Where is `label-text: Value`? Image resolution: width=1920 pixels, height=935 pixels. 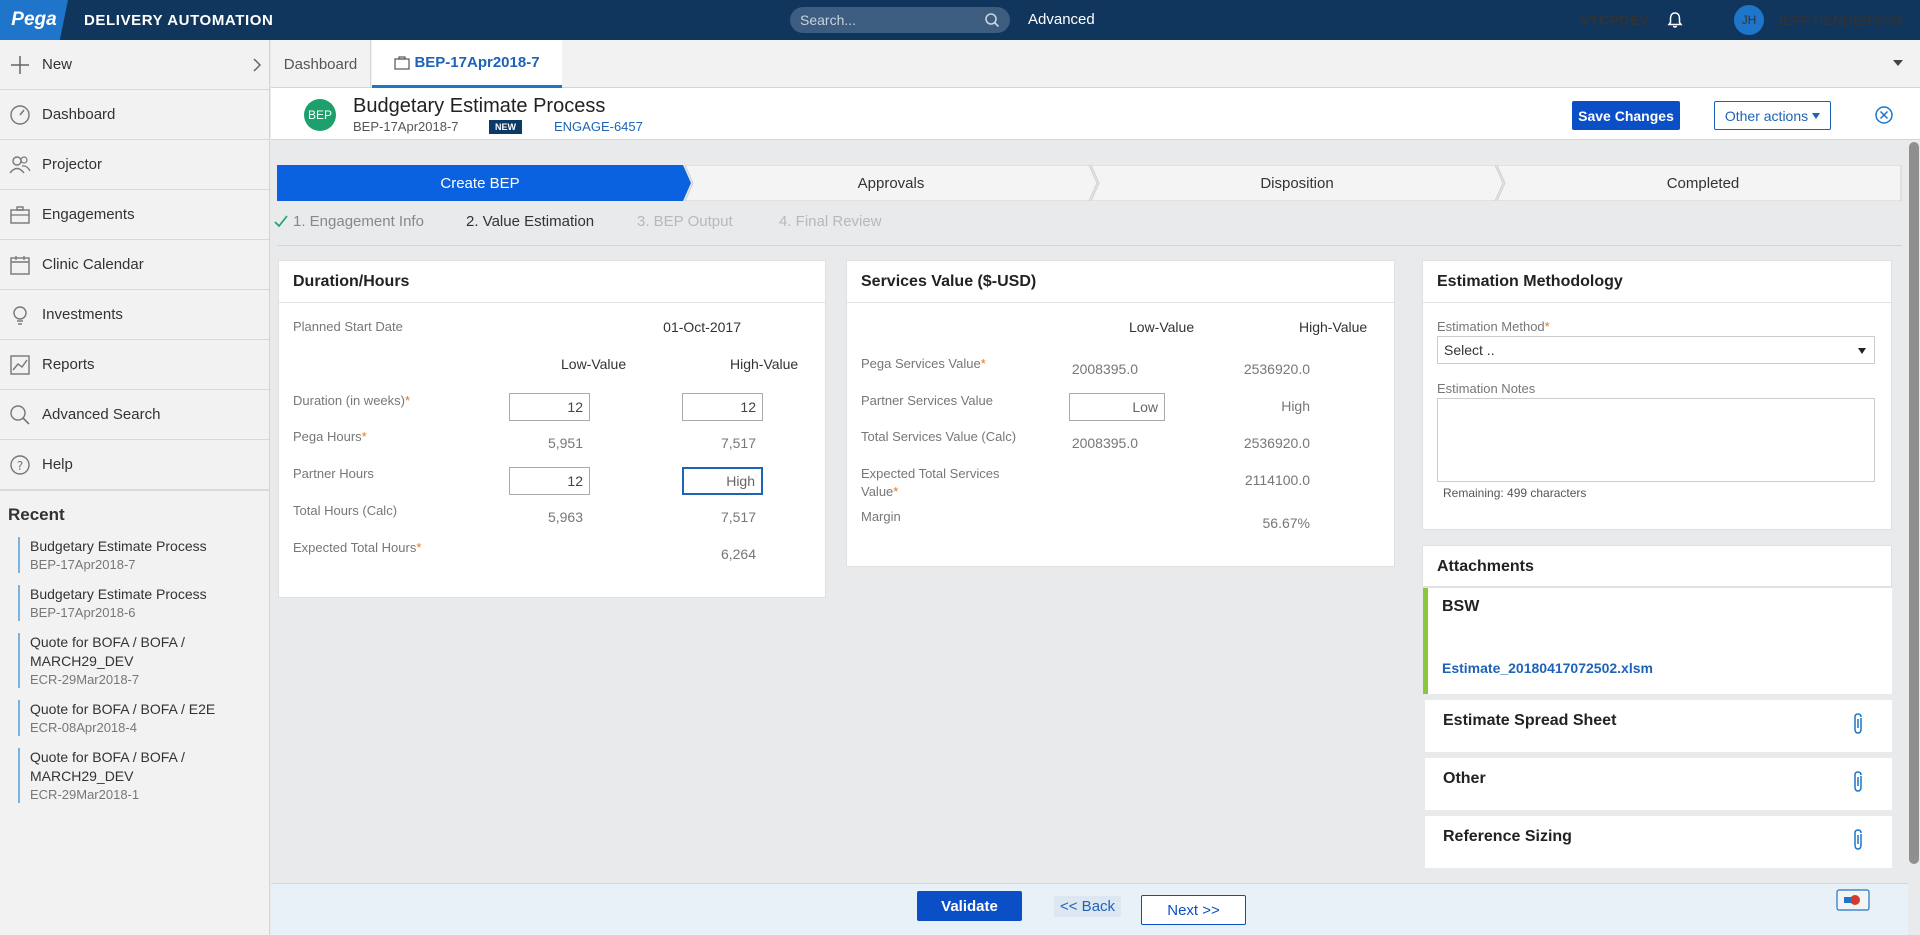 label-text: Value is located at coordinates (877, 491).